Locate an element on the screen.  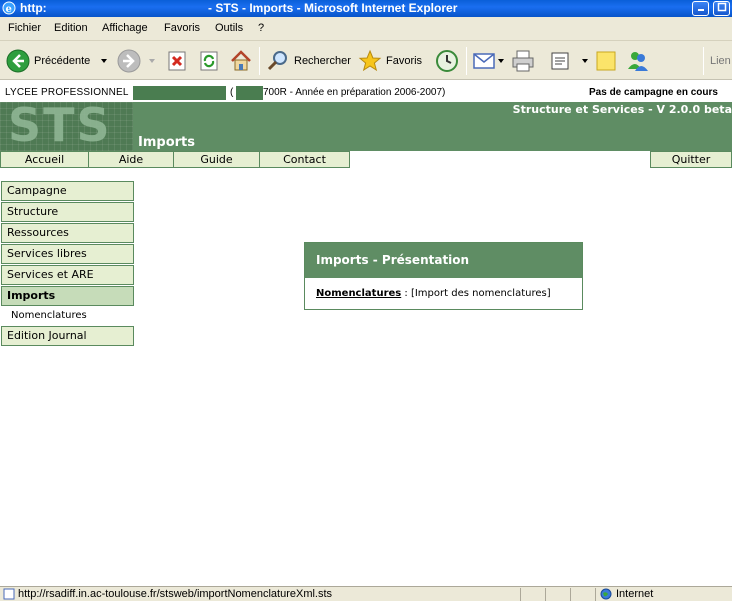
back-button: Précédente is located at coordinates (58, 61).